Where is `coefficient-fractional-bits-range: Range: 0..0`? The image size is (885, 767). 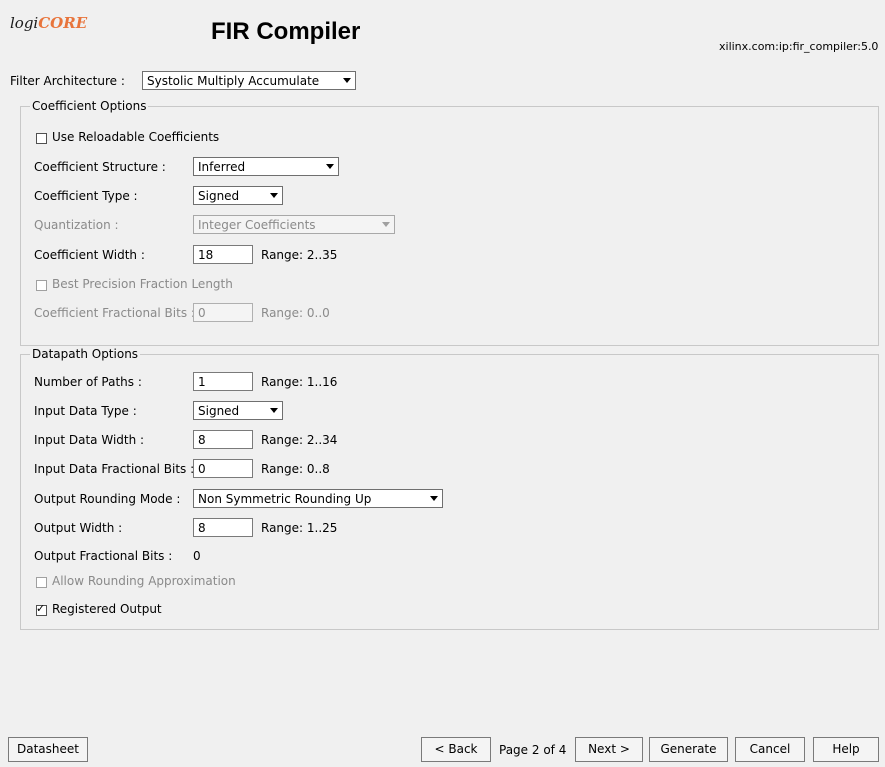
coefficient-fractional-bits-range: Range: 0..0 is located at coordinates (295, 313).